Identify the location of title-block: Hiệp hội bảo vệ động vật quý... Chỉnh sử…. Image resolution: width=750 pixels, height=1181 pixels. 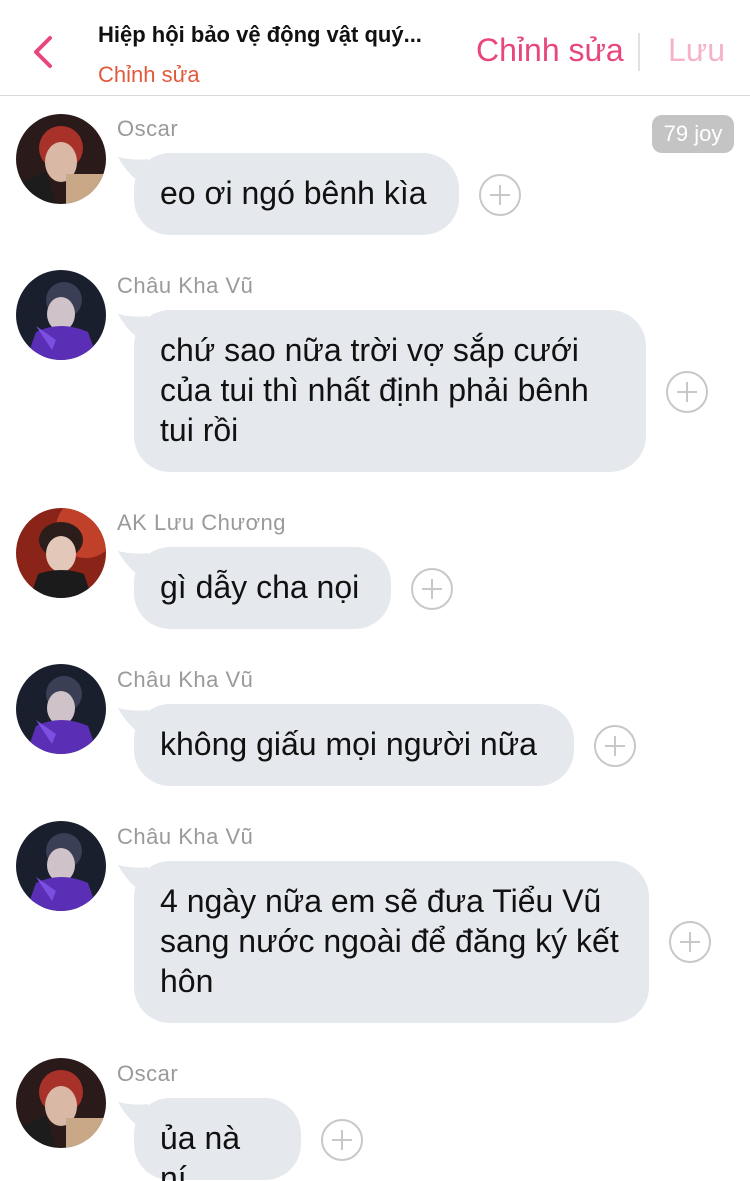
(273, 55).